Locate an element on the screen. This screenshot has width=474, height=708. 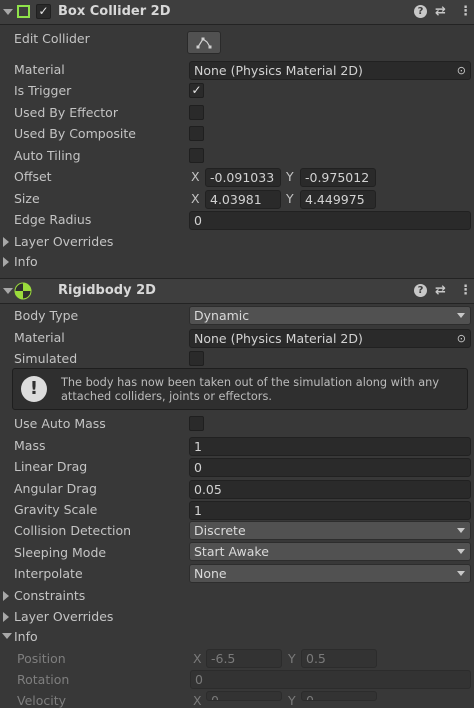
body-type-value: Dynamic is located at coordinates (222, 315).